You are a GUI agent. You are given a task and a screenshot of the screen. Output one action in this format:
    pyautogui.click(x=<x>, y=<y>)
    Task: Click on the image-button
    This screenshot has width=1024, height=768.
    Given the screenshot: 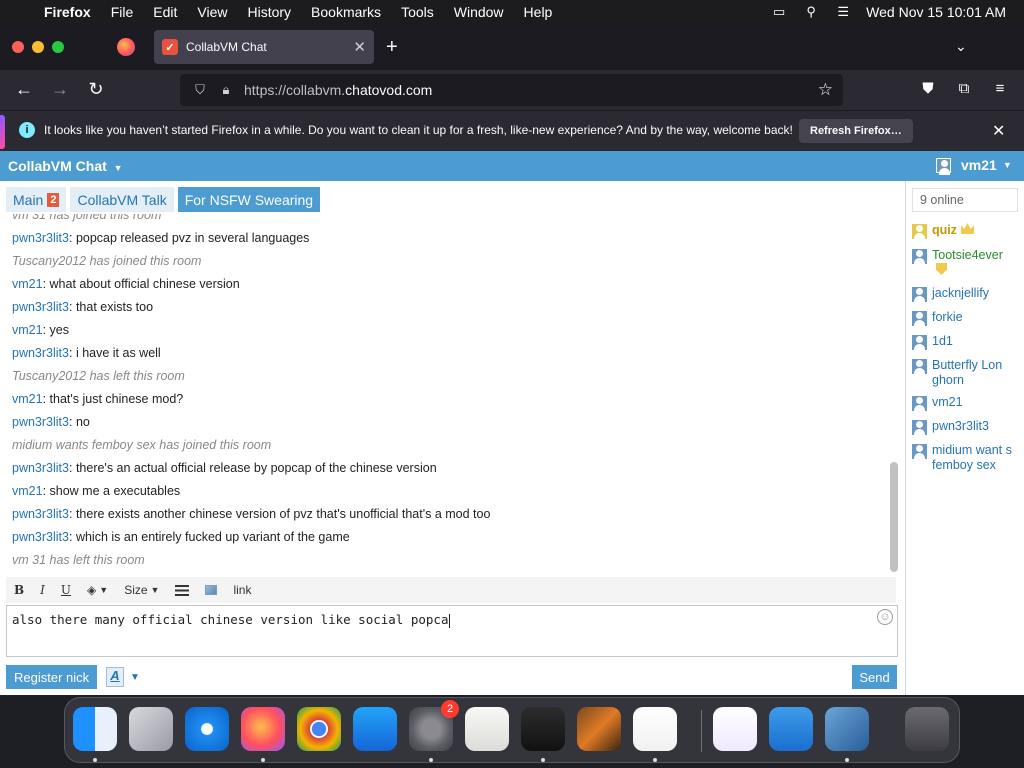 What is the action you would take?
    pyautogui.click(x=211, y=590)
    